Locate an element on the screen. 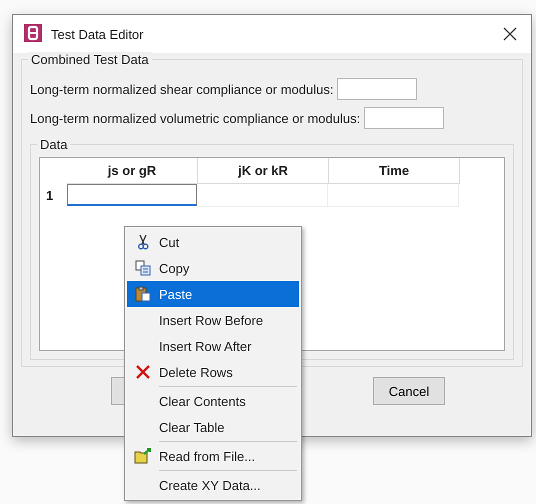  row-number: 1 is located at coordinates (49, 196).